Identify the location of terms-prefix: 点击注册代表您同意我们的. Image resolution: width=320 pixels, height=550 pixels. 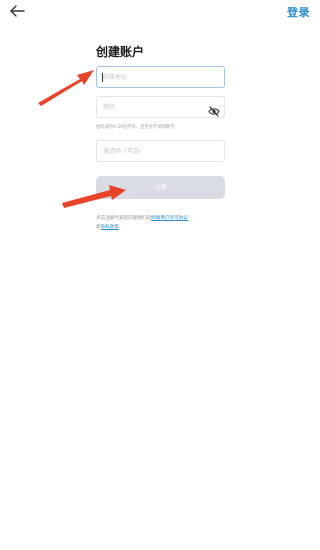
(124, 218).